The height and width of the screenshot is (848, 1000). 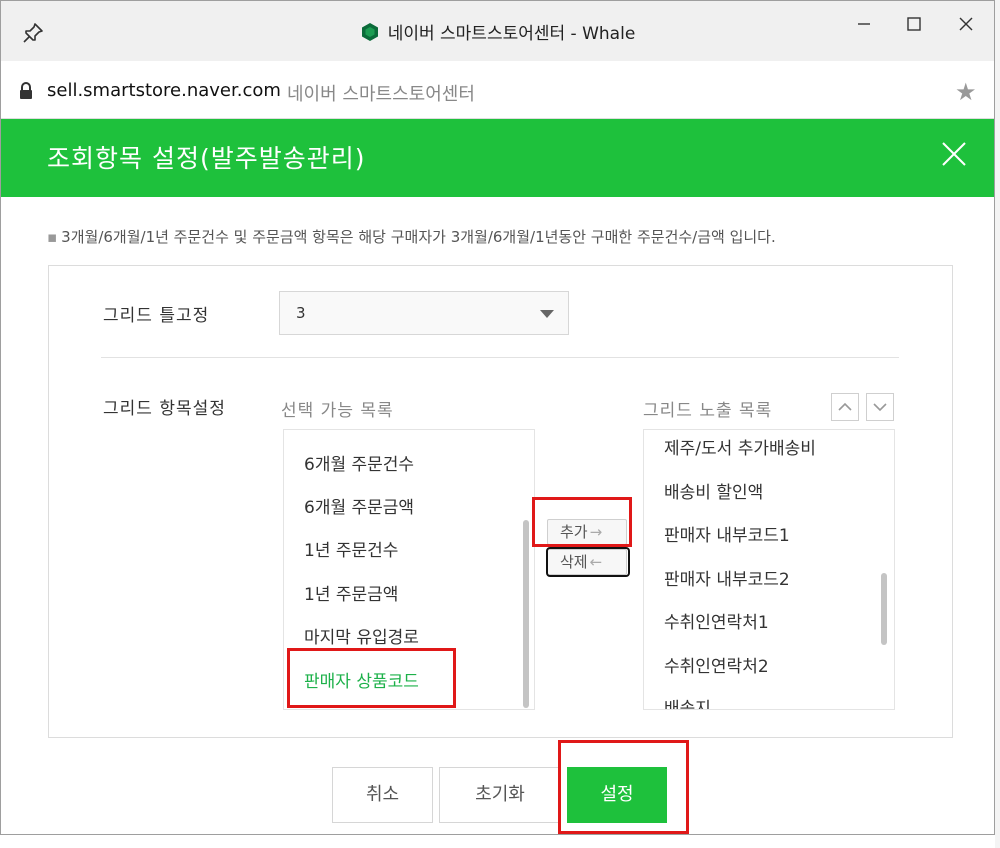 What do you see at coordinates (497, 158) in the screenshot?
I see `dialog-header: 조회항목 설정(발주발송관리)` at bounding box center [497, 158].